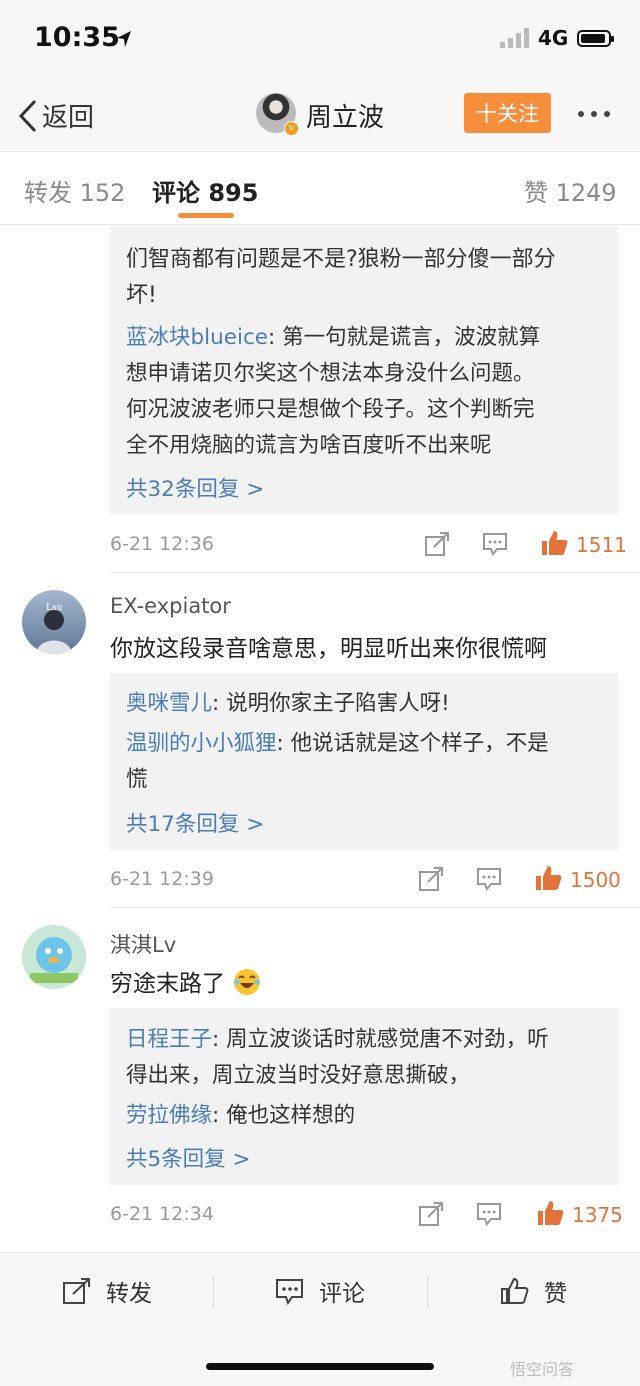  I want to click on more-replies-link: 共17条回复 >, so click(195, 822).